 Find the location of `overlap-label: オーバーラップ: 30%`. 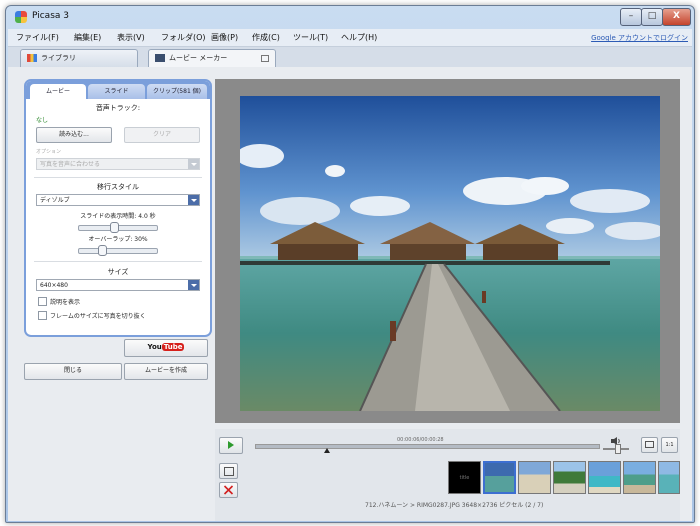

overlap-label: オーバーラップ: 30% is located at coordinates (118, 239).